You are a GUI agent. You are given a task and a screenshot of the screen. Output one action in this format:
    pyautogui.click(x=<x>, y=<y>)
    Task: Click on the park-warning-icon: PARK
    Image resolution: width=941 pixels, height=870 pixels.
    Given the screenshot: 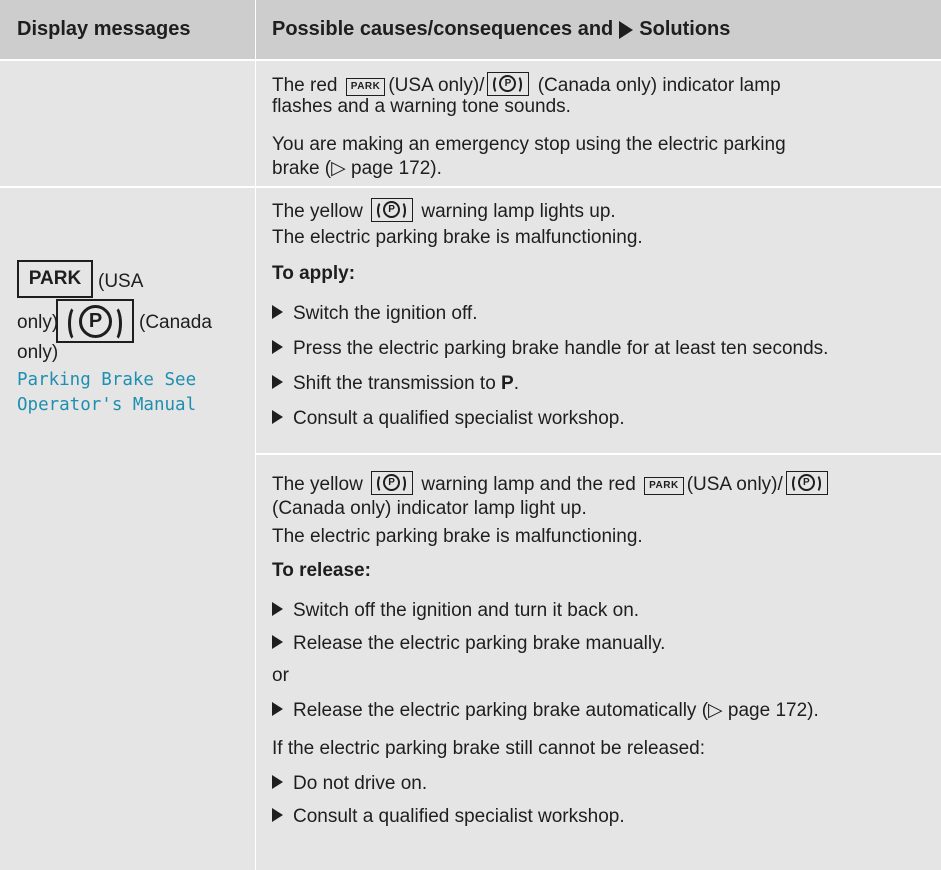 What is the action you would take?
    pyautogui.click(x=55, y=279)
    